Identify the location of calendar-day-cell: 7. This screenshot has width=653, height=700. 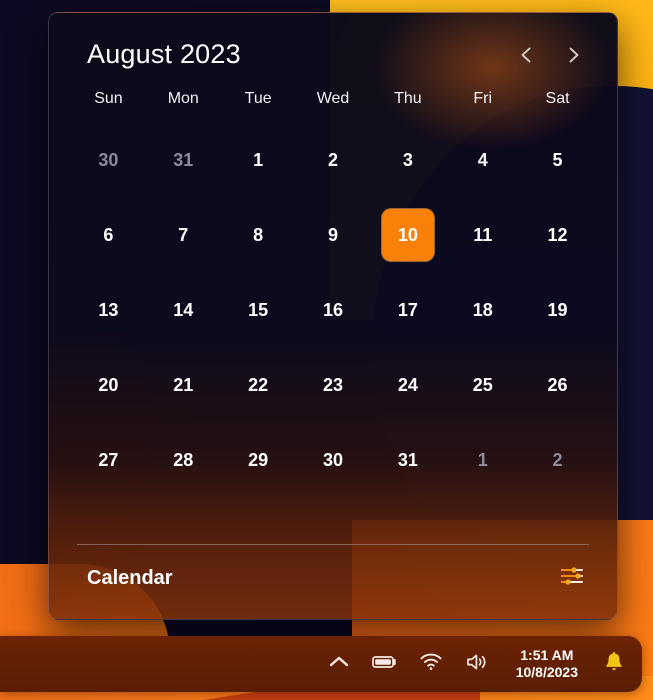
(183, 234).